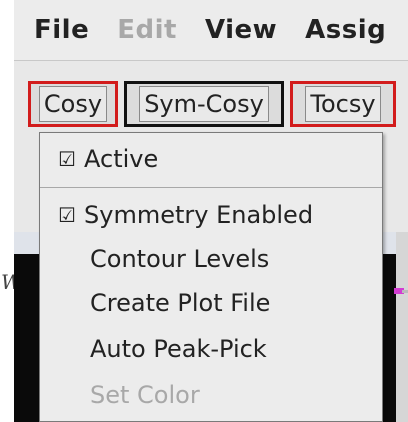 The height and width of the screenshot is (422, 408). Describe the element at coordinates (145, 395) in the screenshot. I see `menu-item-set-color-label: Set Color` at that location.